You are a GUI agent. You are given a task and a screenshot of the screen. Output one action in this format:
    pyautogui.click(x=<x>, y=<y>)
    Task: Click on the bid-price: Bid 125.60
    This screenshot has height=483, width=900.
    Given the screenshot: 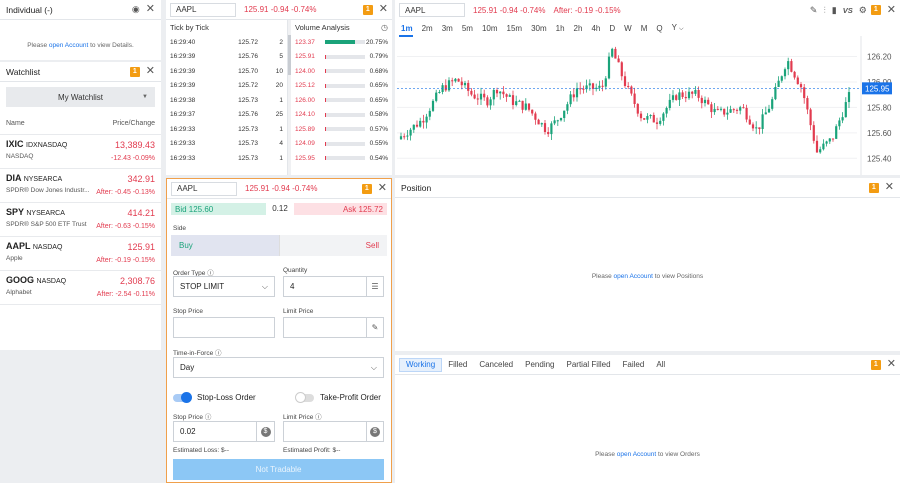 What is the action you would take?
    pyautogui.click(x=218, y=209)
    